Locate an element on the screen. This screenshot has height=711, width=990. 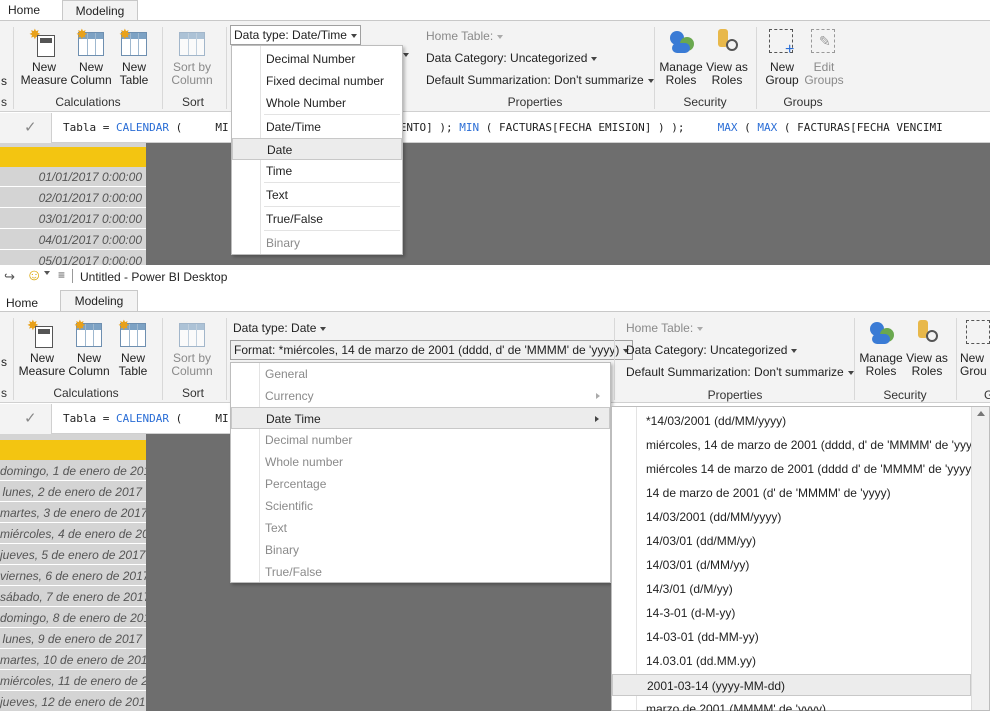
menu-item-whole-number: Whole number is located at coordinates (420, 462).